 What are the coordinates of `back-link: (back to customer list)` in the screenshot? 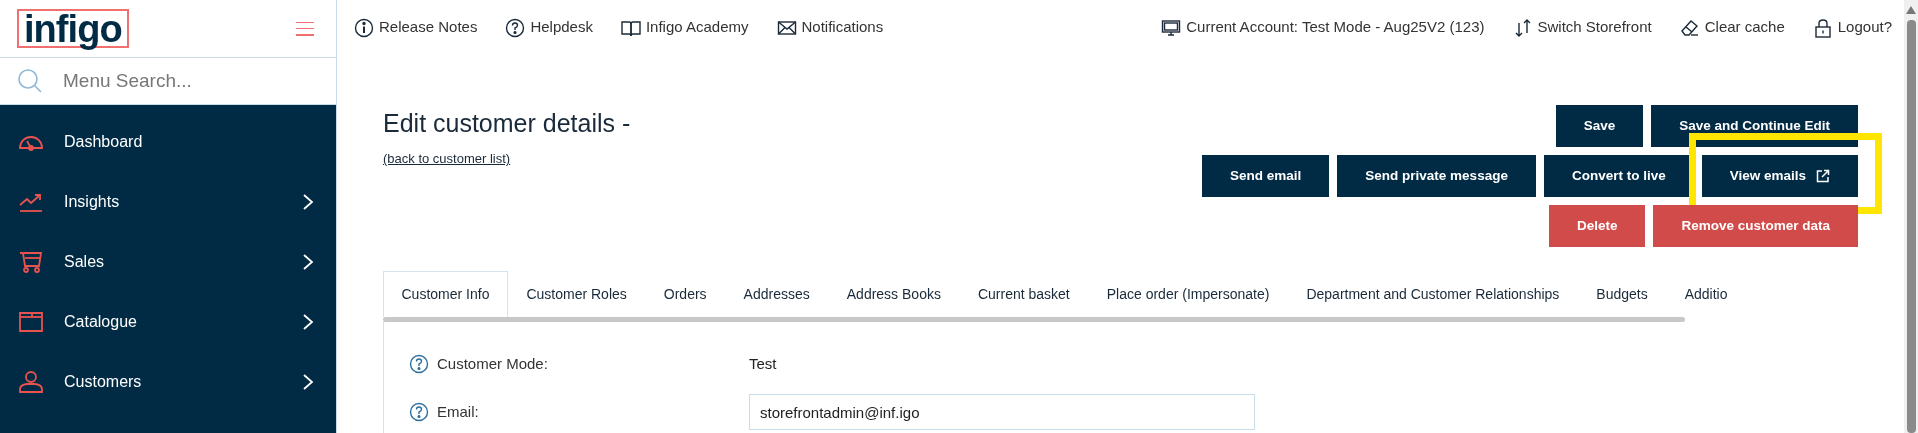 It's located at (507, 159).